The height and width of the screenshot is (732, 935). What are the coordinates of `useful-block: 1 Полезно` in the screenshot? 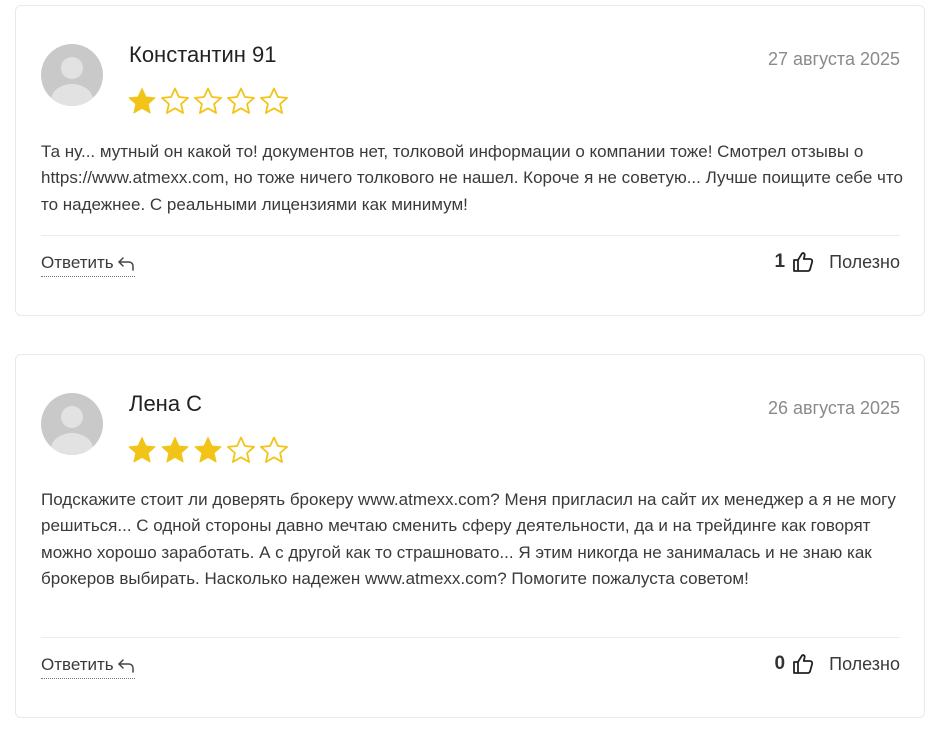 It's located at (837, 262).